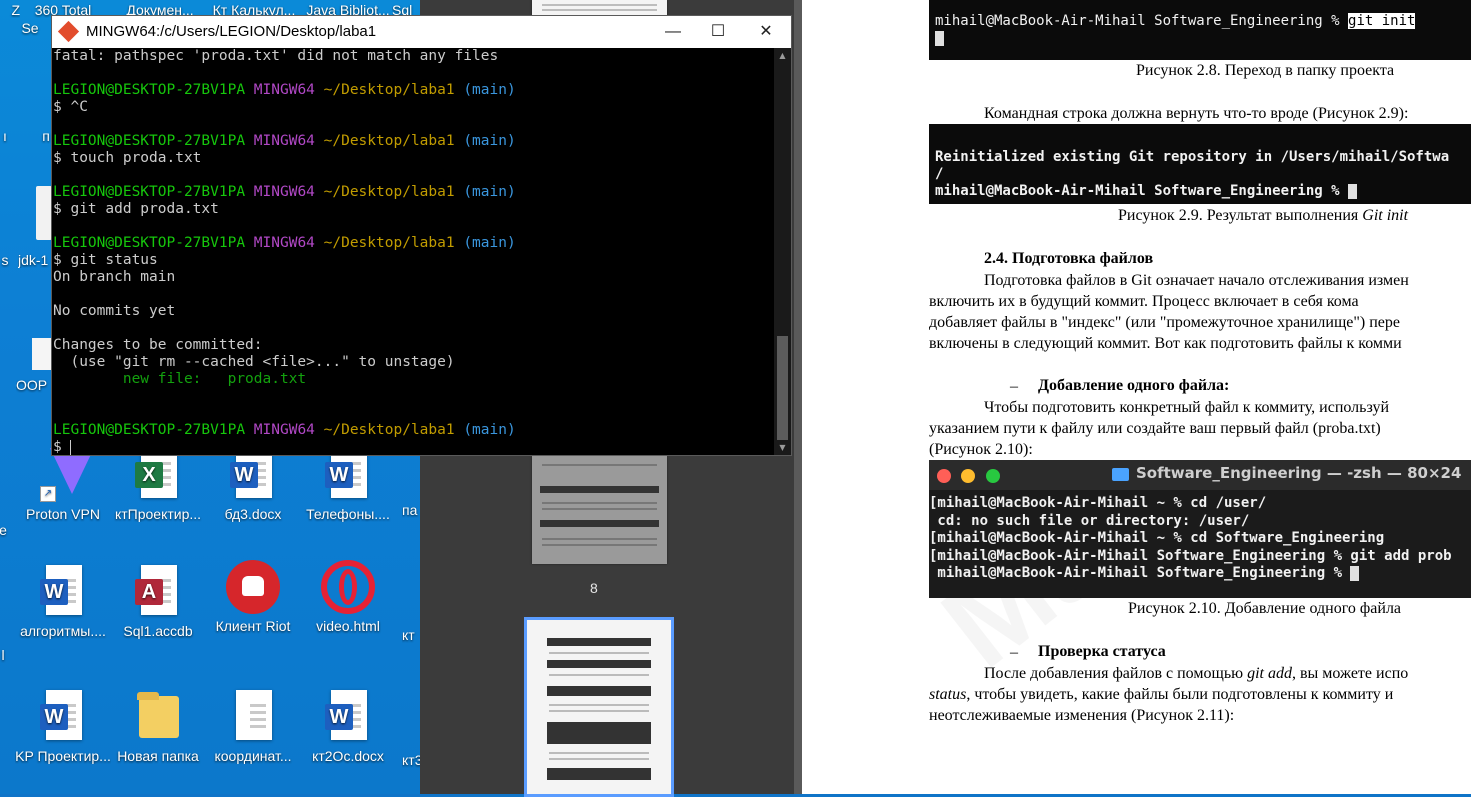  What do you see at coordinates (158, 345) in the screenshot?
I see `terminal-line: Changes to be committed:` at bounding box center [158, 345].